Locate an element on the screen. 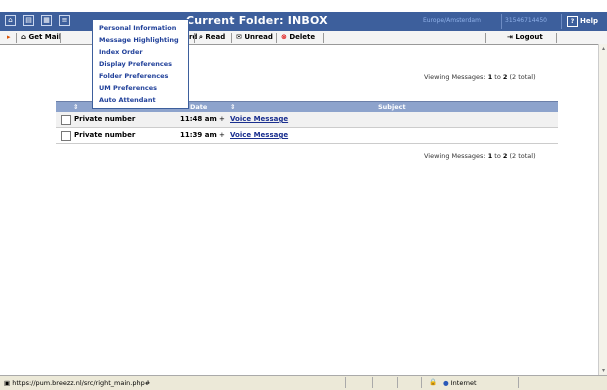  page-title: Current Folder: INBOX is located at coordinates (257, 20).